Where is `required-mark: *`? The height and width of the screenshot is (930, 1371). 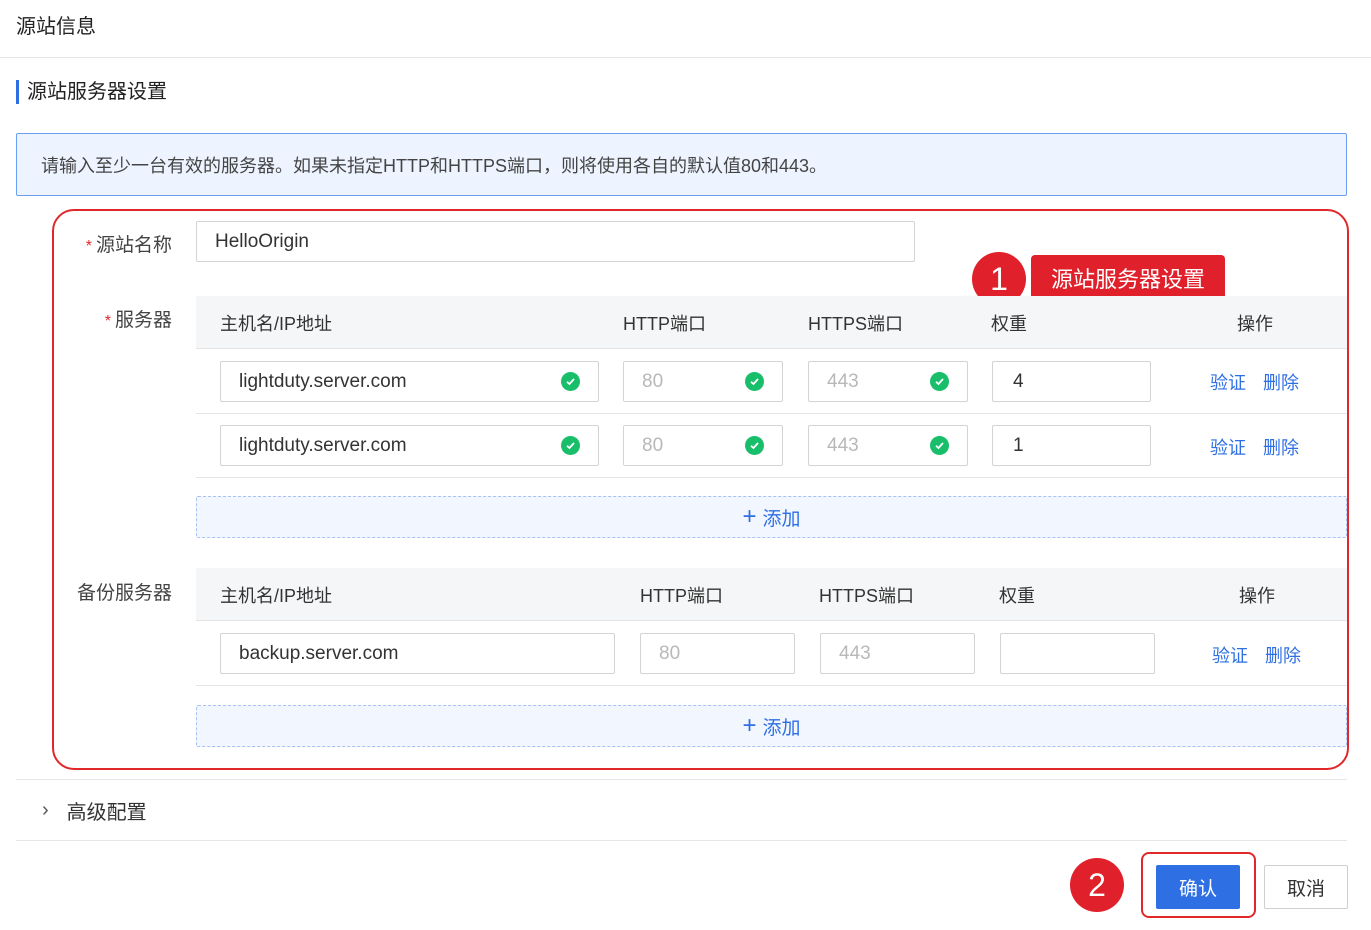 required-mark: * is located at coordinates (88, 246).